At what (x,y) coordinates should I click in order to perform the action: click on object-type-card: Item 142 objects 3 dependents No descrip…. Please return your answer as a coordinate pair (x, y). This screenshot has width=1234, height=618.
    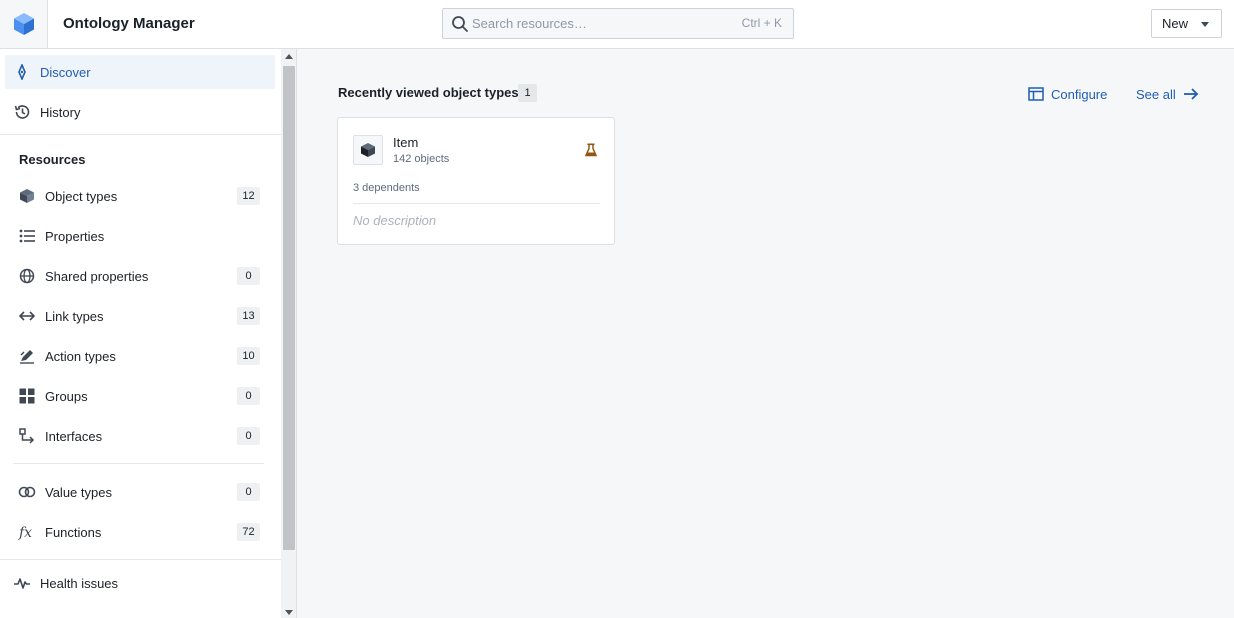
    Looking at the image, I should click on (476, 181).